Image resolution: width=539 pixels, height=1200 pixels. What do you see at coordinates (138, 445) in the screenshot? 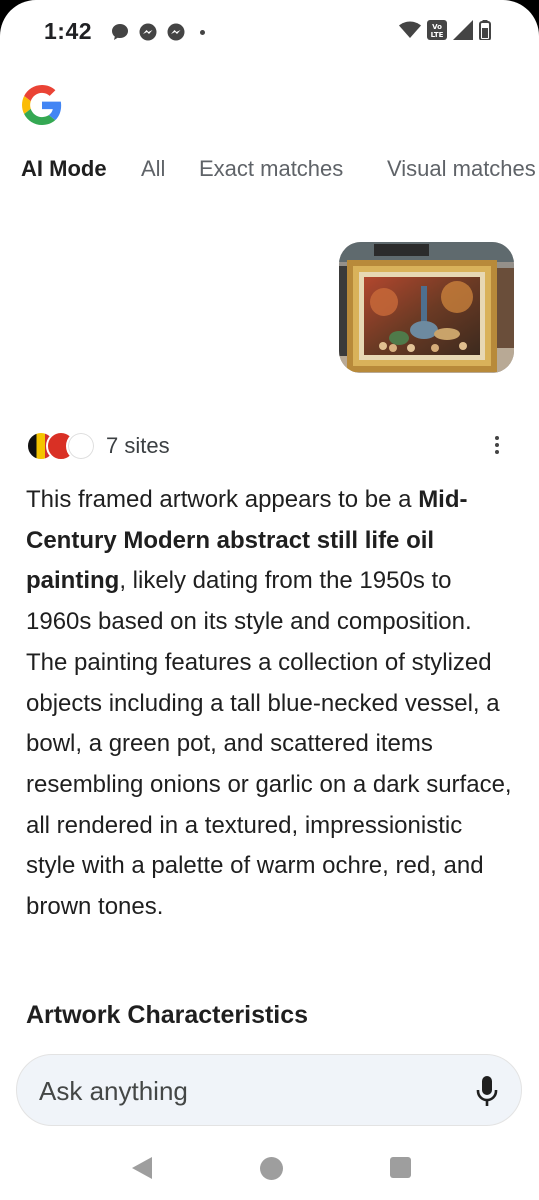
I see `sources-count: 7 sites` at bounding box center [138, 445].